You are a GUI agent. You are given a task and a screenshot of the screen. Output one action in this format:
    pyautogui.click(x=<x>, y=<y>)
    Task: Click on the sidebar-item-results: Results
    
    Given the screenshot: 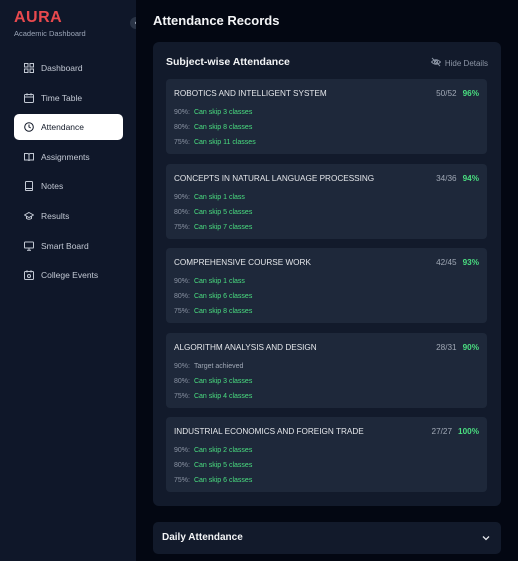 What is the action you would take?
    pyautogui.click(x=68, y=216)
    